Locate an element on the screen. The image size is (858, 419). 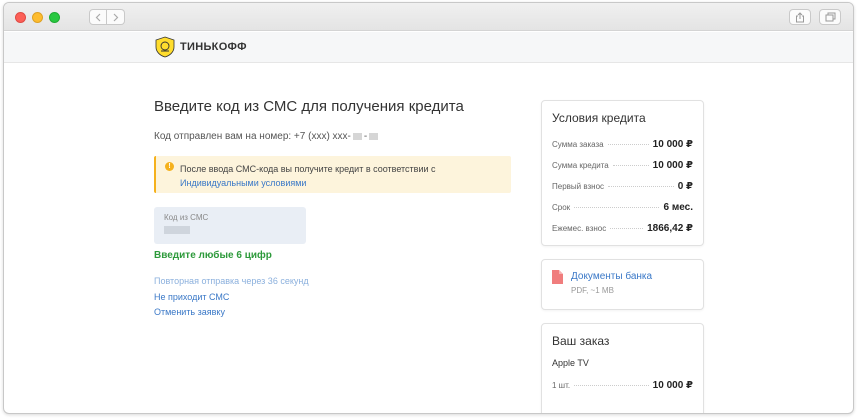
sms-hint: Введите любые 6 цифр is located at coordinates (213, 255).